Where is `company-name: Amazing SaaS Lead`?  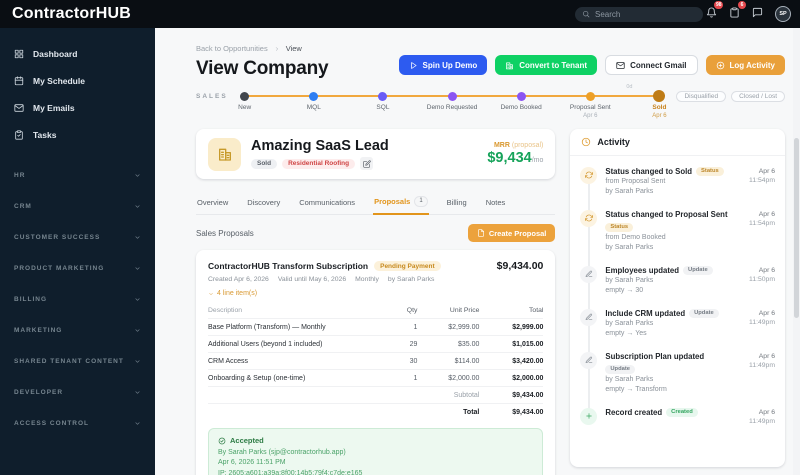 company-name: Amazing SaaS Lead is located at coordinates (320, 146).